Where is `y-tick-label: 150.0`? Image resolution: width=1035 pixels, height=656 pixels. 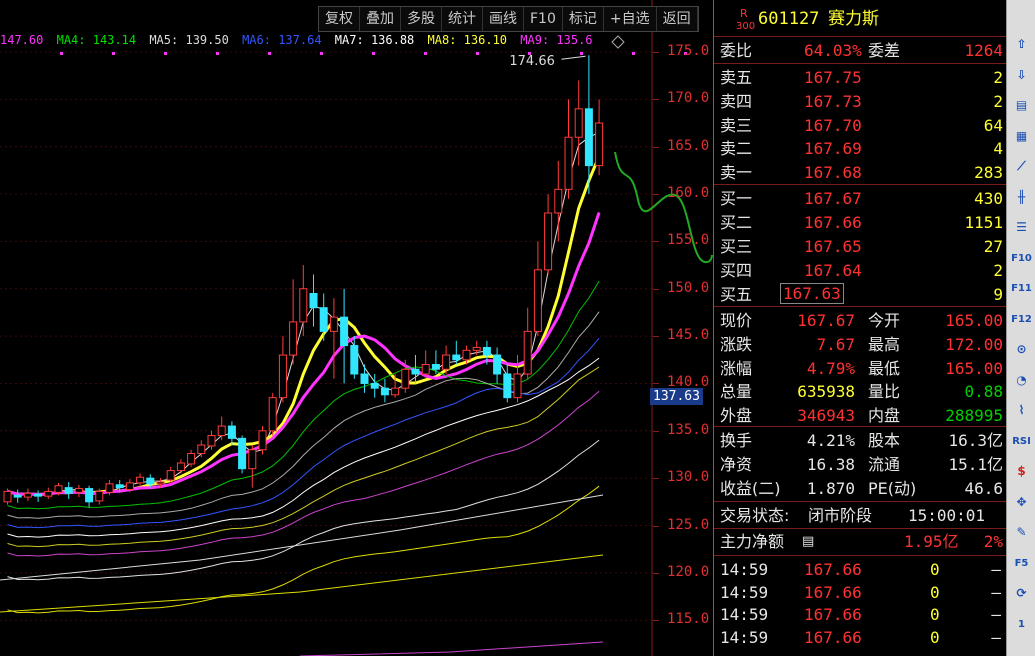 y-tick-label: 150.0 is located at coordinates (688, 287).